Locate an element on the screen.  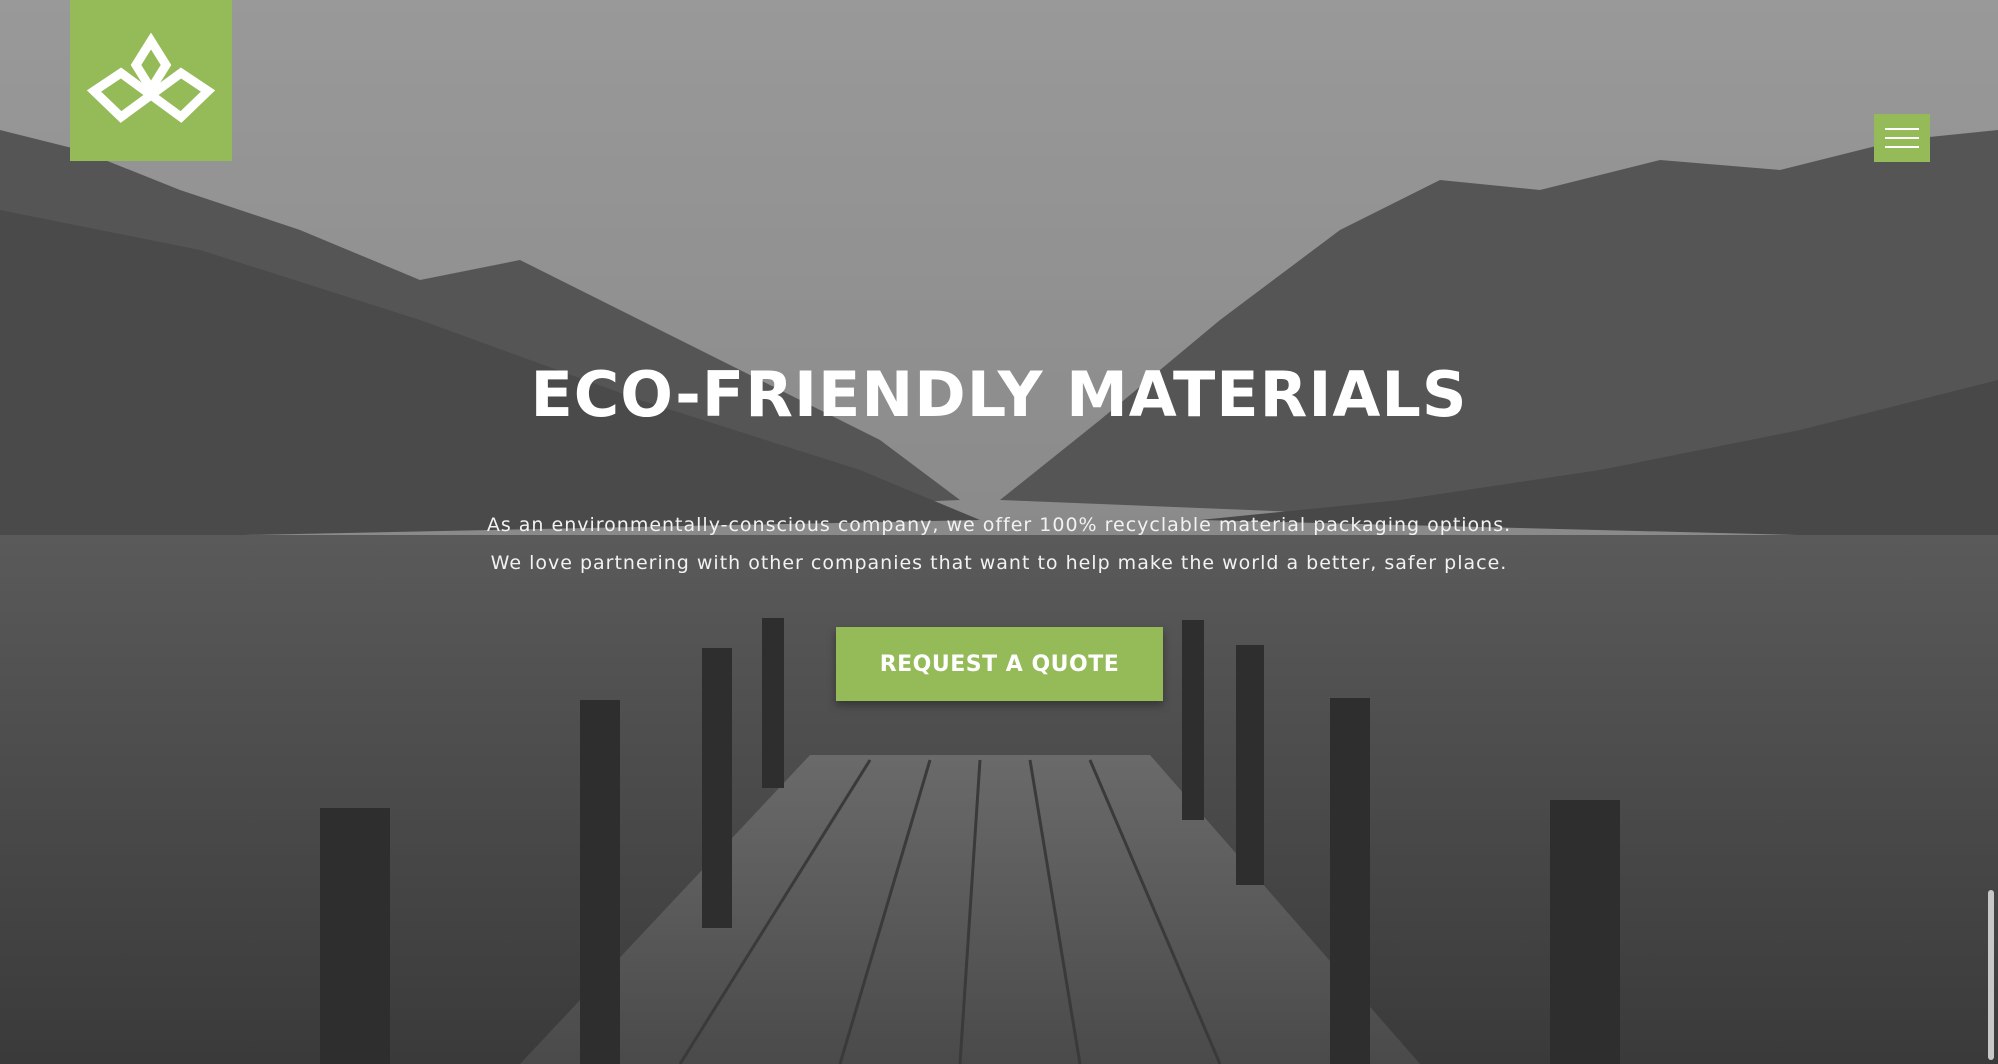
hamburger-menu-button is located at coordinates (1902, 138).